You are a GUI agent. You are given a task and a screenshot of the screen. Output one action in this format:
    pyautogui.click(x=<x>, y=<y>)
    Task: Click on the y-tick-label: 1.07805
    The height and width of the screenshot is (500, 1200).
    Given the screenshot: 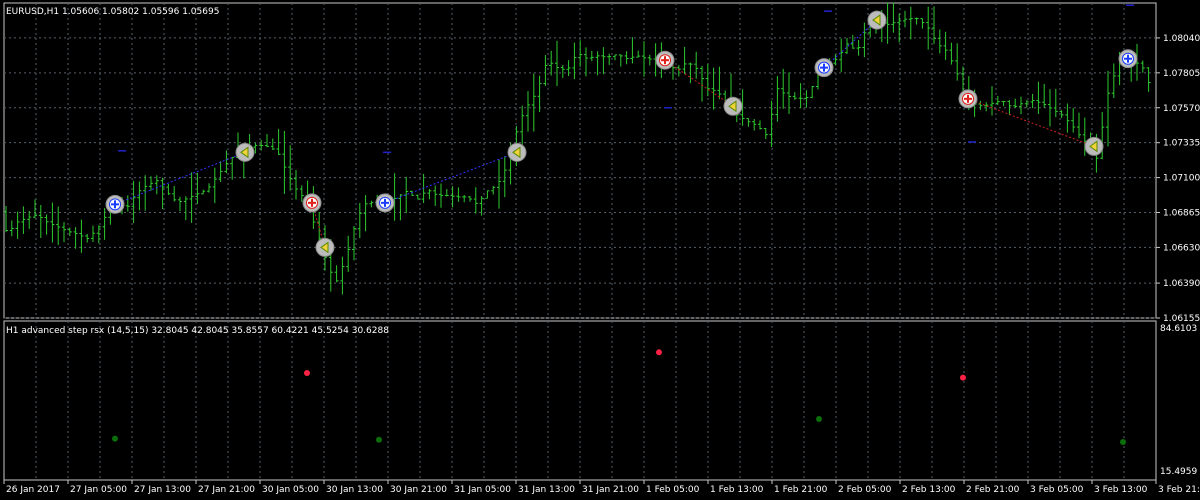 What is the action you would take?
    pyautogui.click(x=1181, y=74)
    